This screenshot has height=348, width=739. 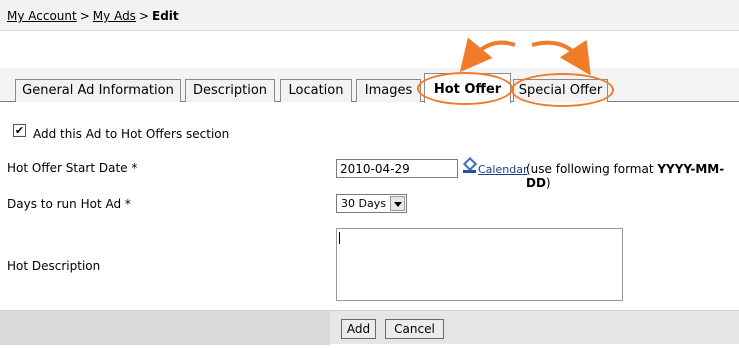 I want to click on date-format-hint: (use following format YYYY-MM-DD), so click(x=625, y=176).